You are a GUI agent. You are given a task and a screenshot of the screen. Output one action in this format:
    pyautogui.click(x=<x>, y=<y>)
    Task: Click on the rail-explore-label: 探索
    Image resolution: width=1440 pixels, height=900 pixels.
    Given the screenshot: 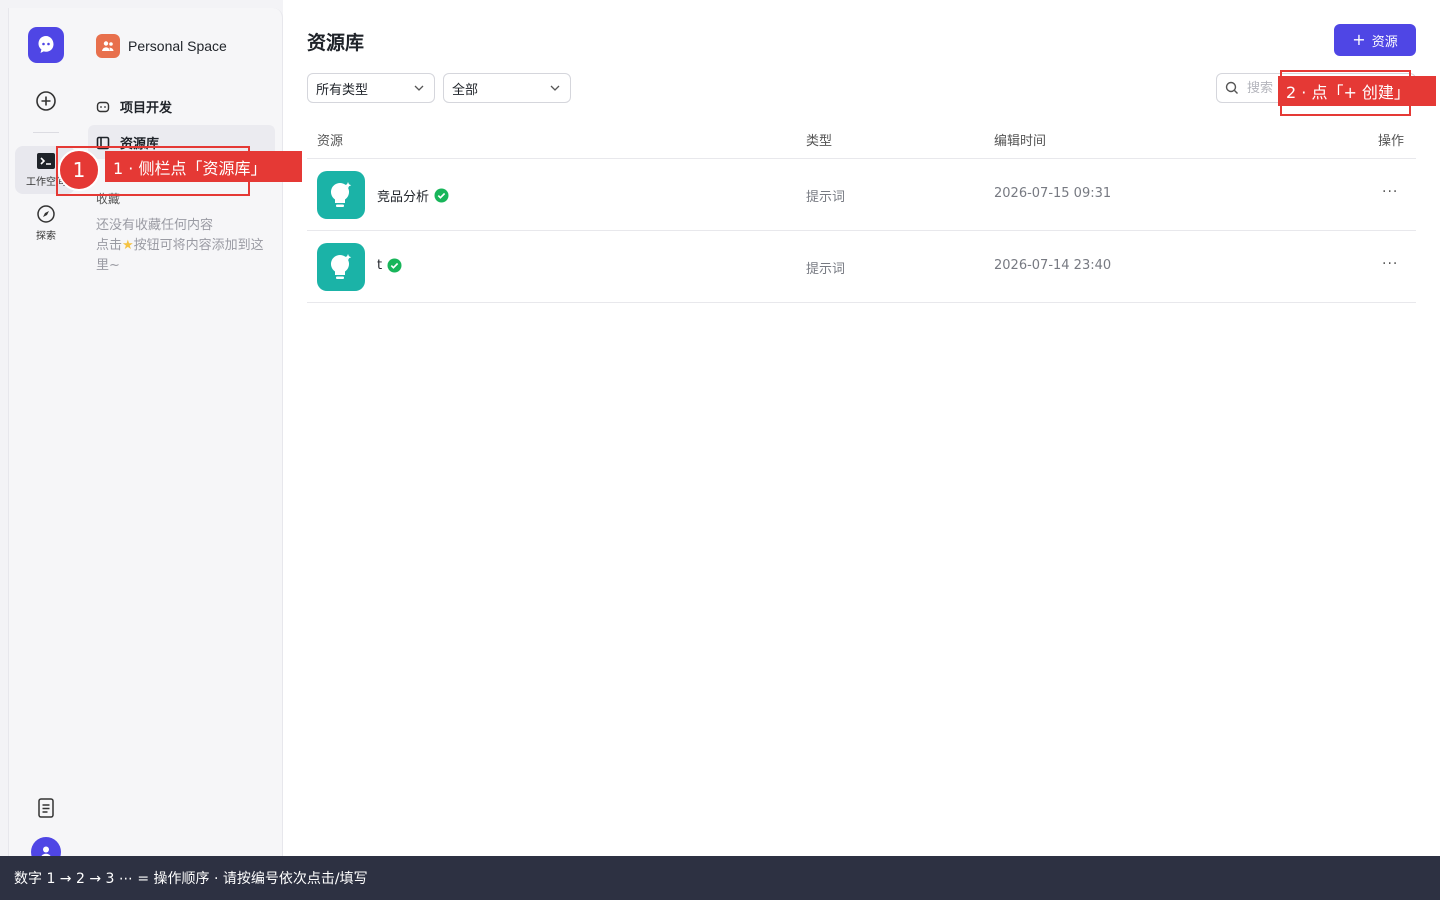 What is the action you would take?
    pyautogui.click(x=46, y=236)
    